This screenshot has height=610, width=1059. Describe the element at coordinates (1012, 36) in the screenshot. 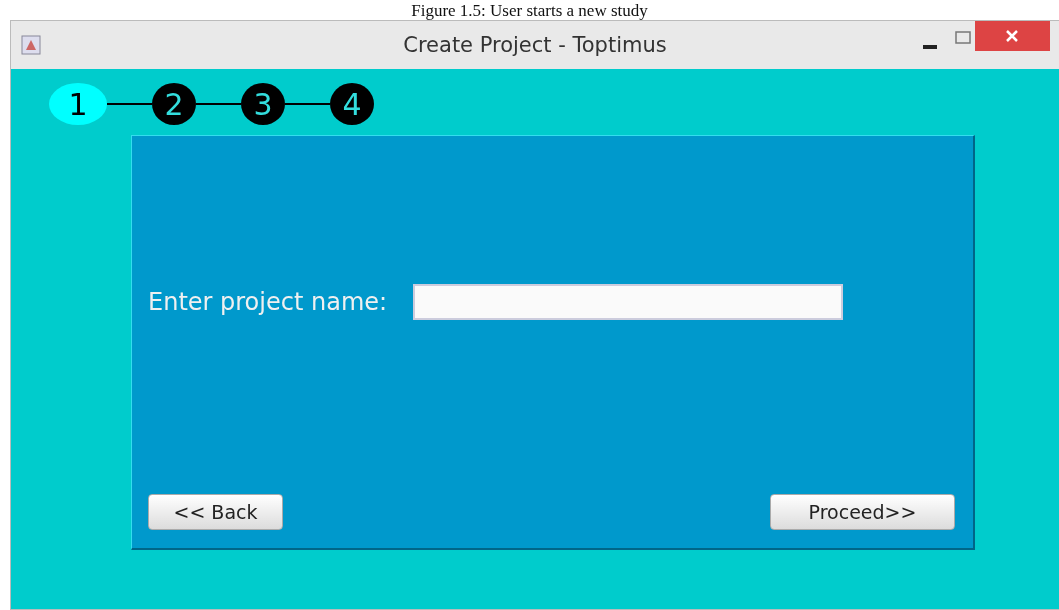

I see `close-icon` at that location.